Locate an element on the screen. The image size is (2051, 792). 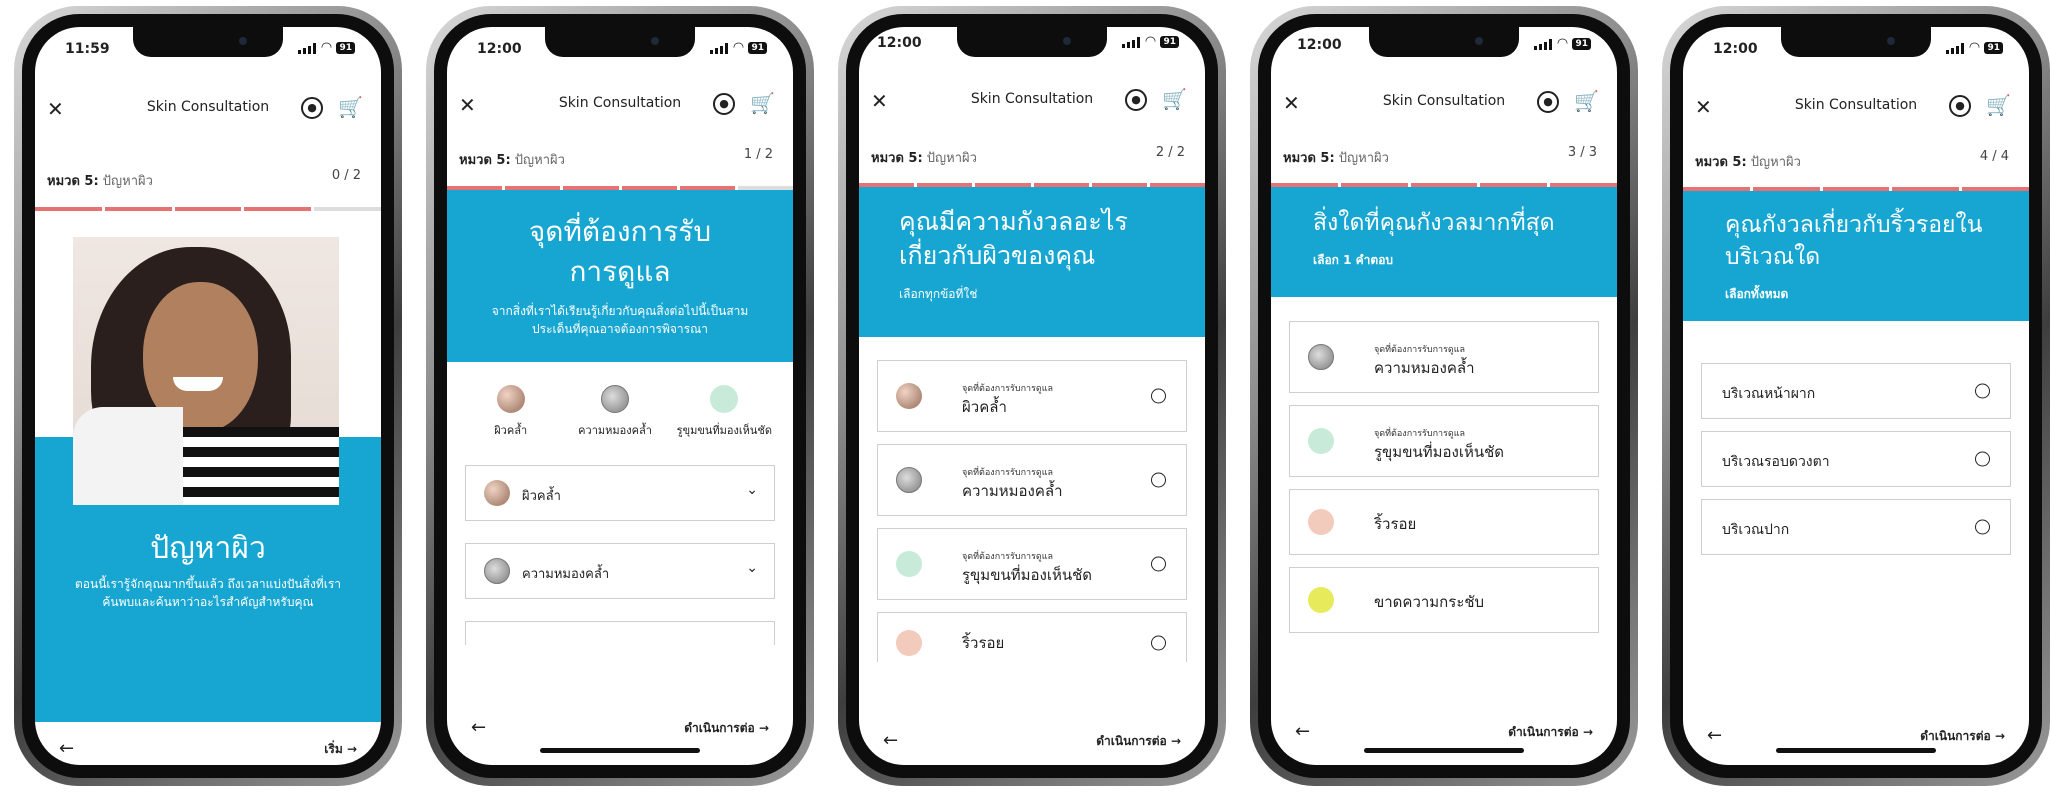
status-time: 12:00 is located at coordinates (499, 49).